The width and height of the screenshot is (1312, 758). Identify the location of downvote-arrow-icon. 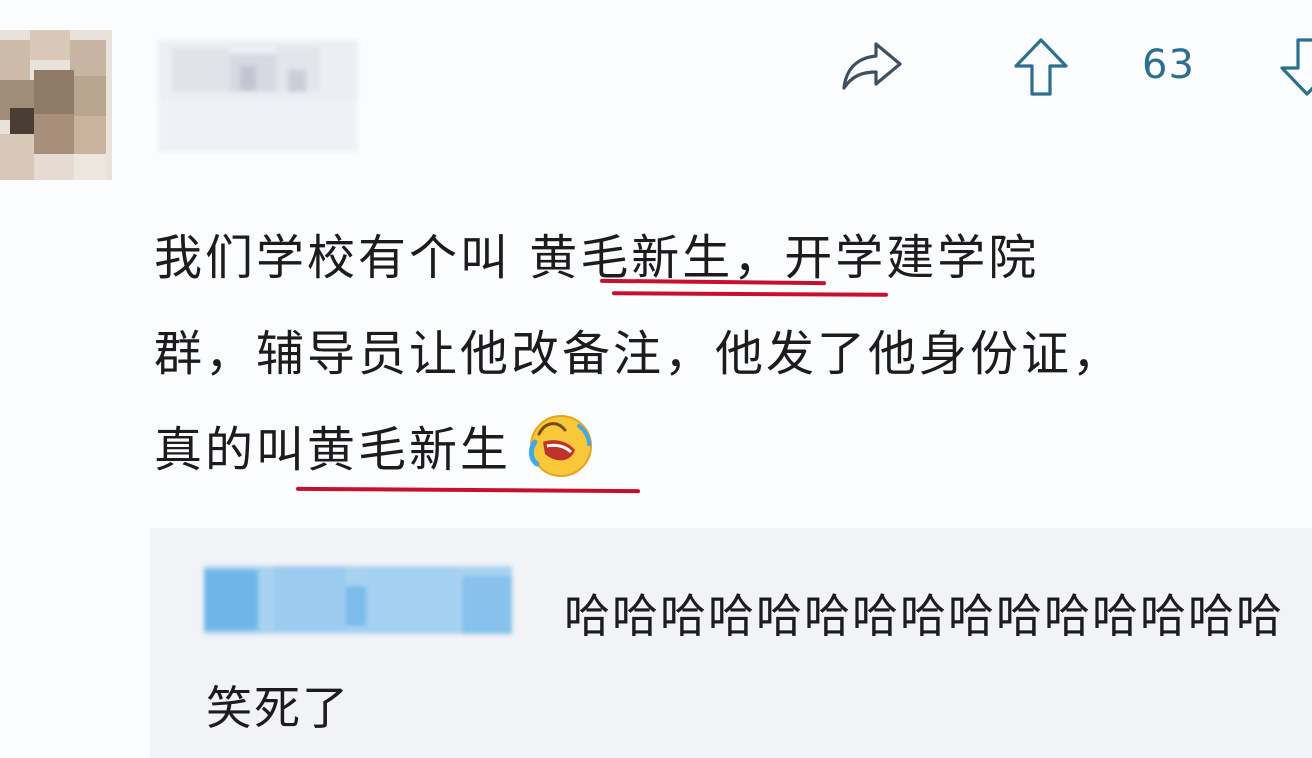
(1295, 67).